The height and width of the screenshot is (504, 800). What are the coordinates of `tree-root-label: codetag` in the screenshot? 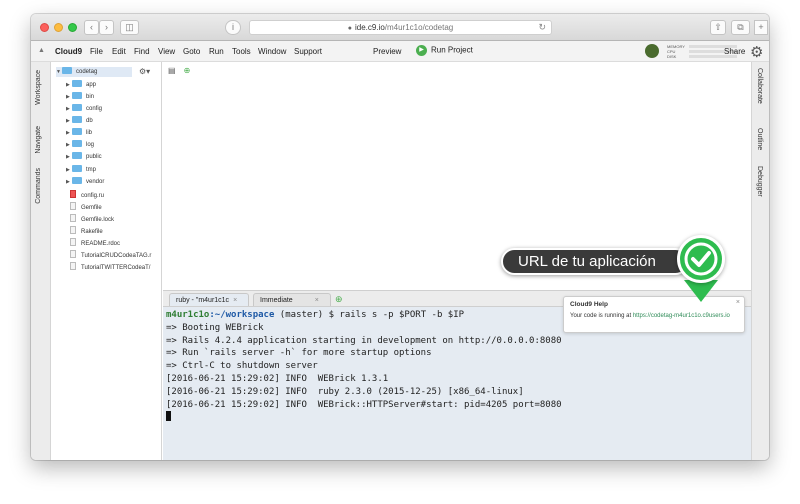 It's located at (87, 72).